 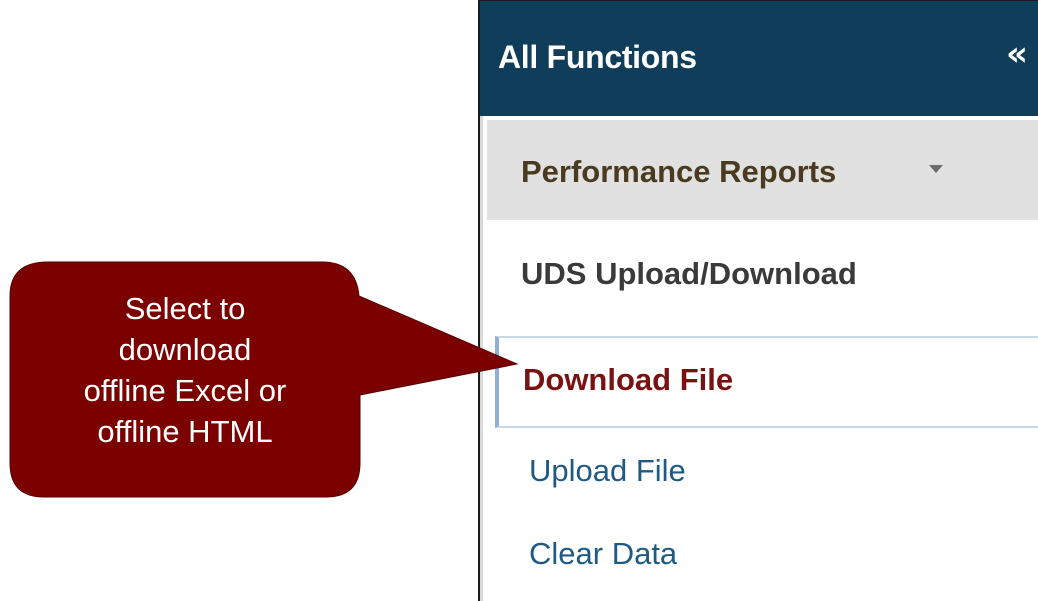 I want to click on callout-line: offline HTML, so click(x=185, y=431).